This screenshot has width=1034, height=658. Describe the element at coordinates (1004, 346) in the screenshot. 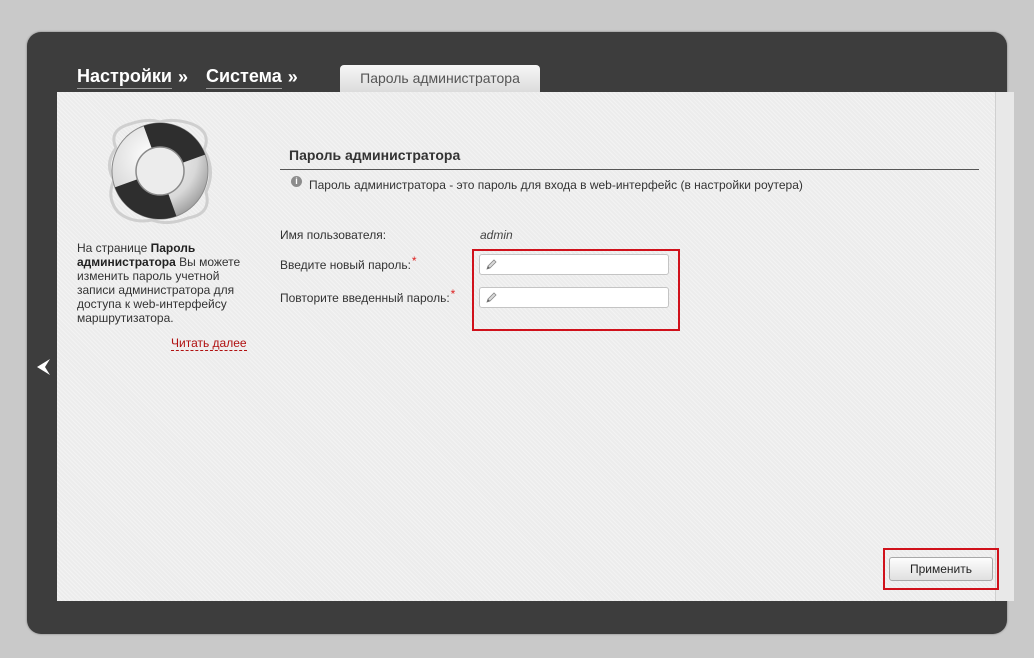

I see `scrollbar` at that location.